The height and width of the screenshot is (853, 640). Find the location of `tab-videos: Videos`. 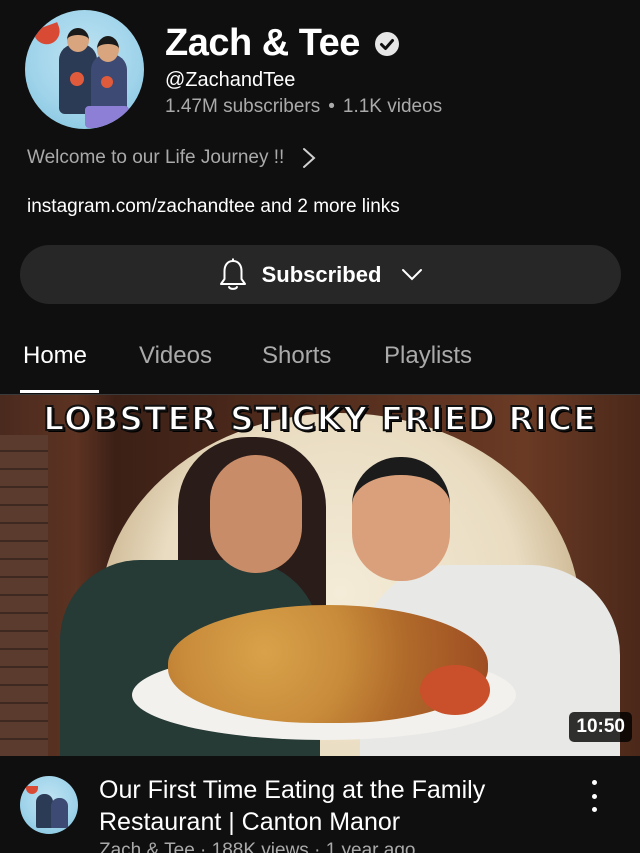

tab-videos: Videos is located at coordinates (175, 356).